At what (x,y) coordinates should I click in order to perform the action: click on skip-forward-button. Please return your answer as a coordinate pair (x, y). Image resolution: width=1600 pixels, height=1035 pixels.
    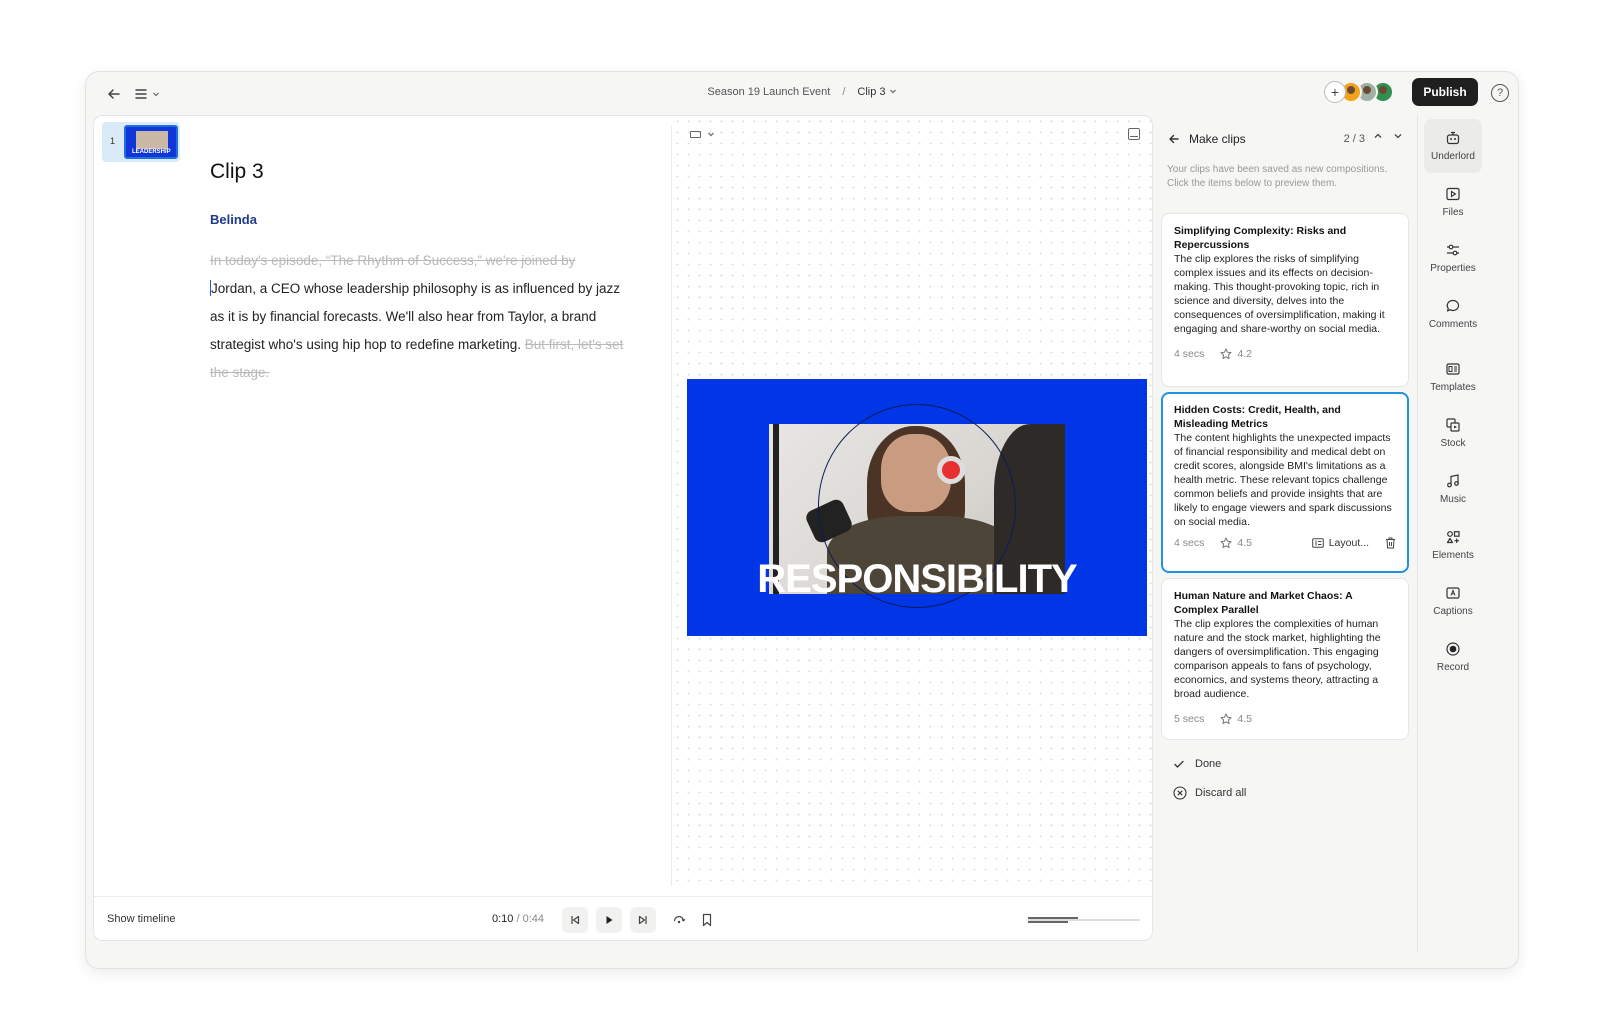
    Looking at the image, I should click on (643, 920).